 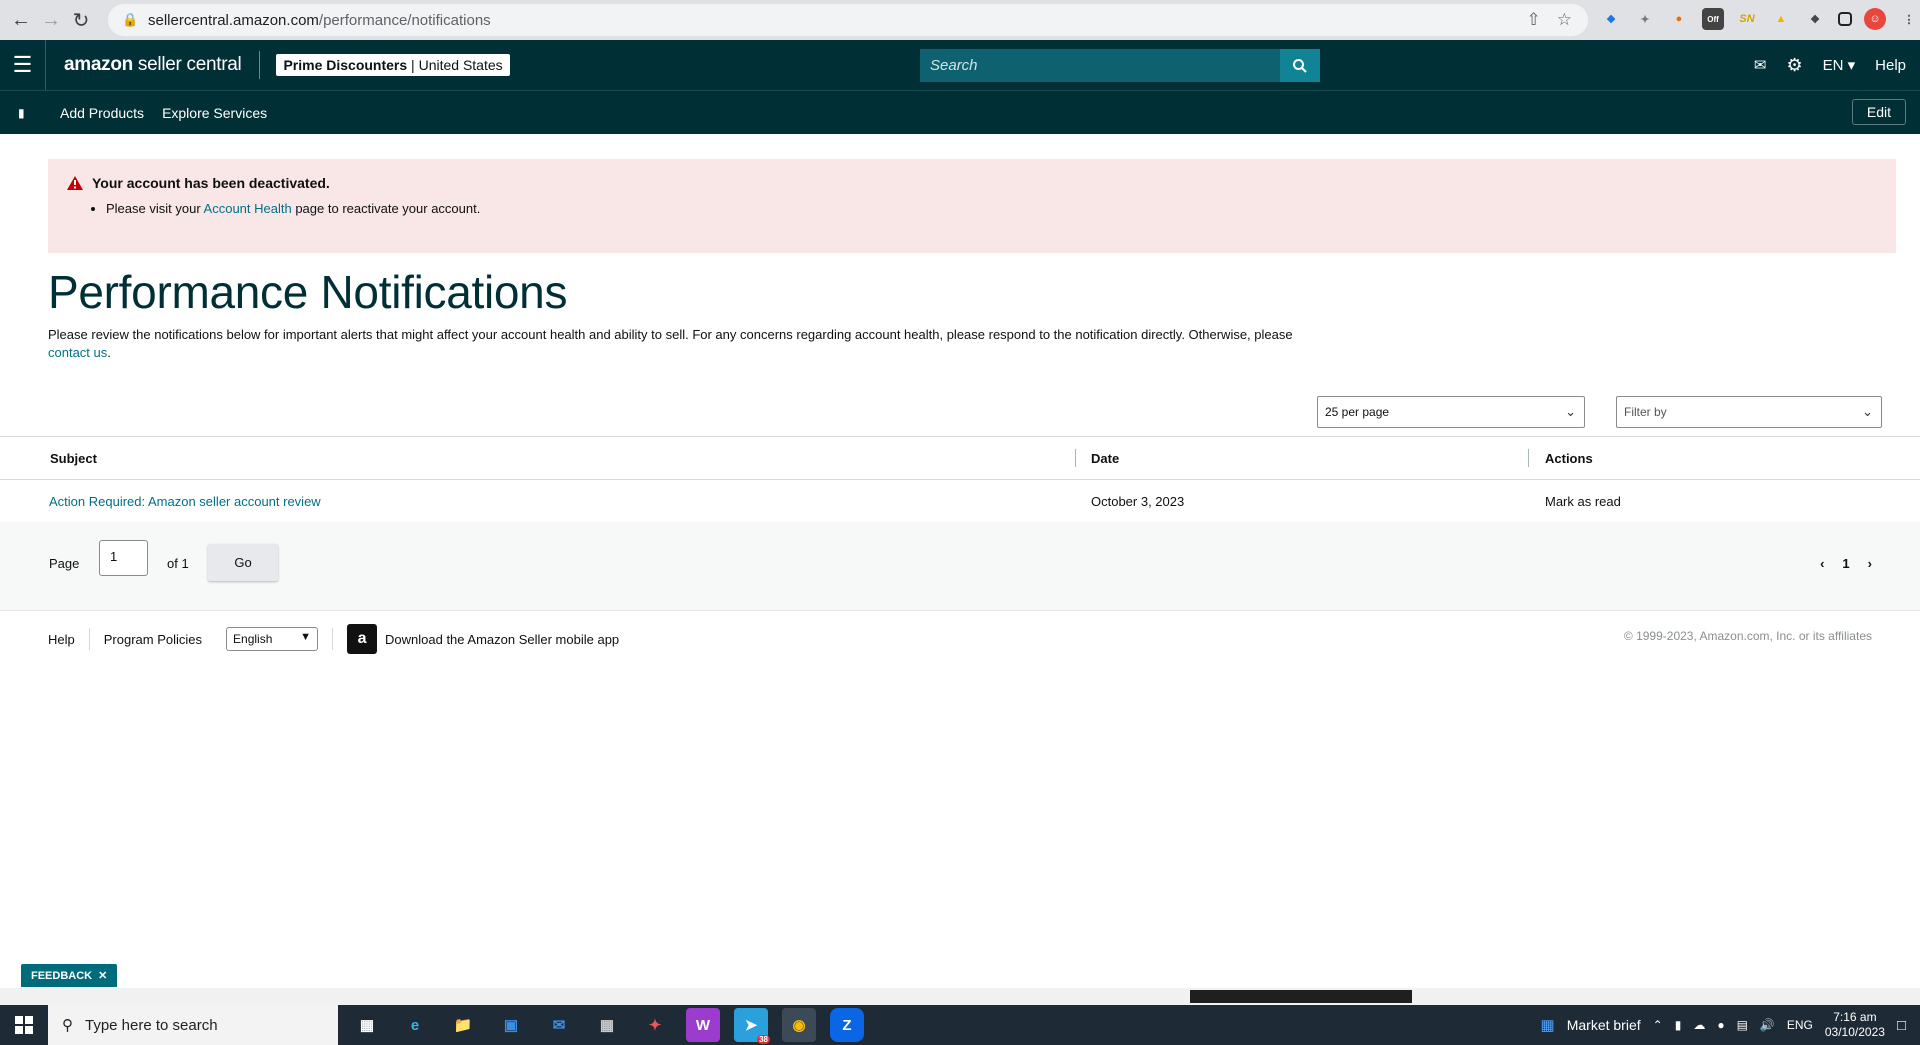 What do you see at coordinates (1645, 19) in the screenshot?
I see `extension-icon: ✦` at bounding box center [1645, 19].